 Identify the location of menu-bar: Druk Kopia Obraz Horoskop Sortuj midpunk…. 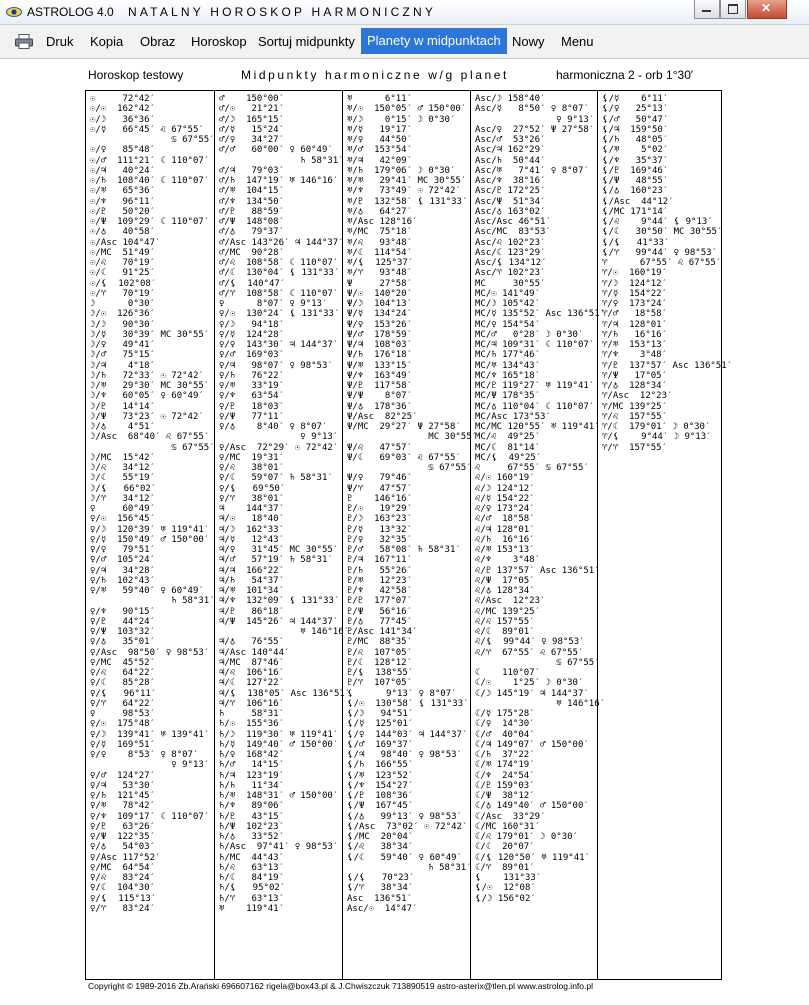
(404, 42).